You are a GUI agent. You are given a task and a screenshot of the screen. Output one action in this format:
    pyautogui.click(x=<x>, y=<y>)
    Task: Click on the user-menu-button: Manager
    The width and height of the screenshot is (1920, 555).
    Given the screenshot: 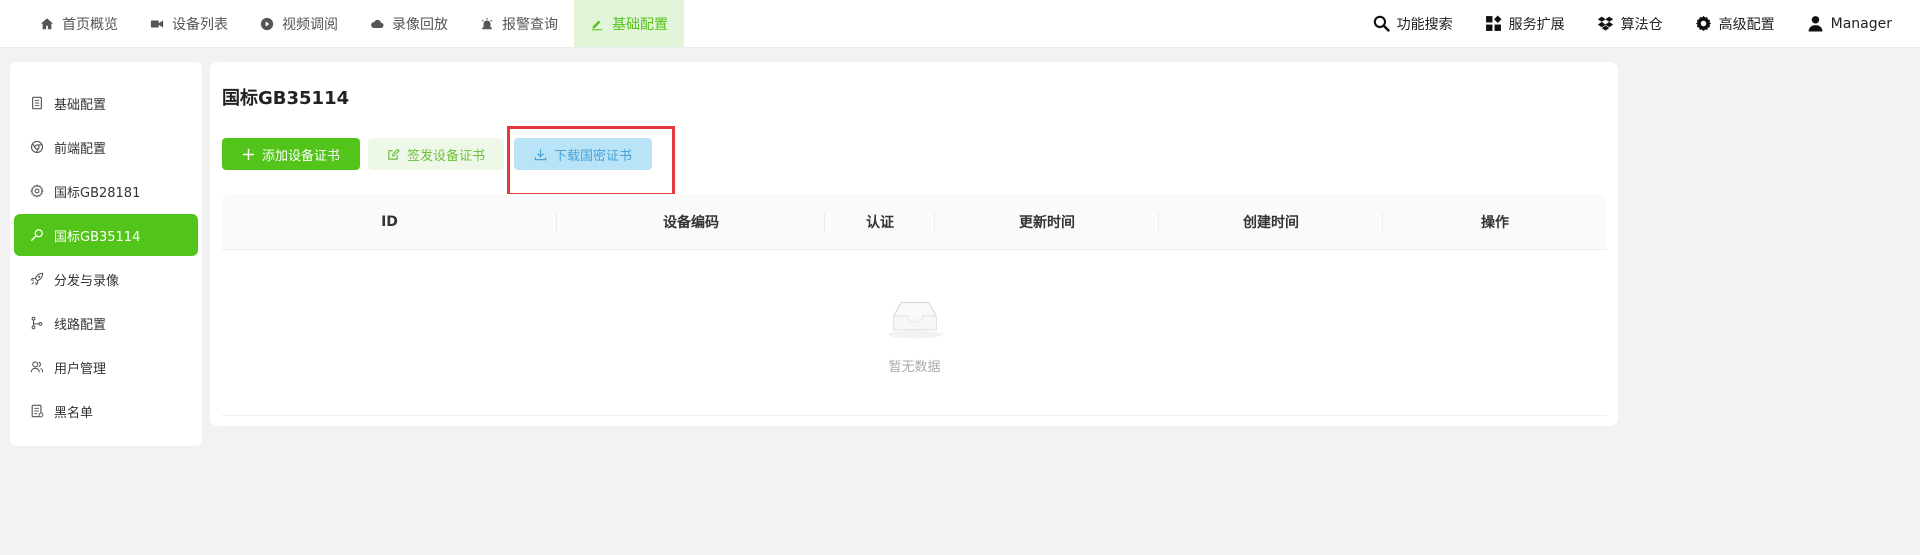 What is the action you would take?
    pyautogui.click(x=1849, y=24)
    